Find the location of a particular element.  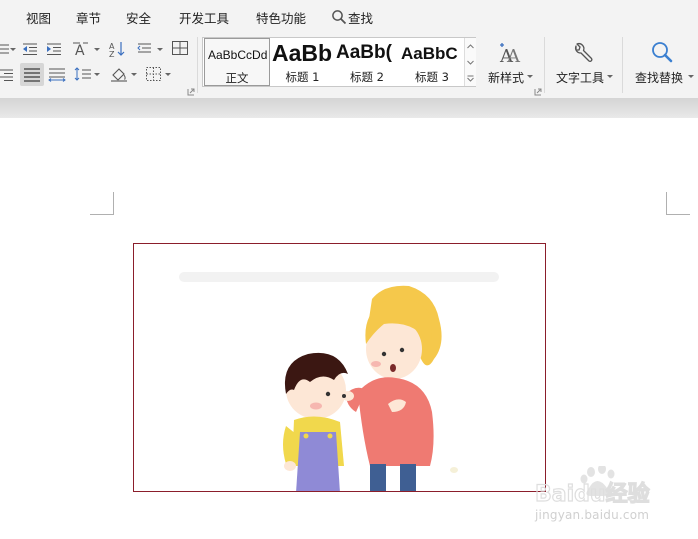

increase-indent-icon is located at coordinates (54, 49).